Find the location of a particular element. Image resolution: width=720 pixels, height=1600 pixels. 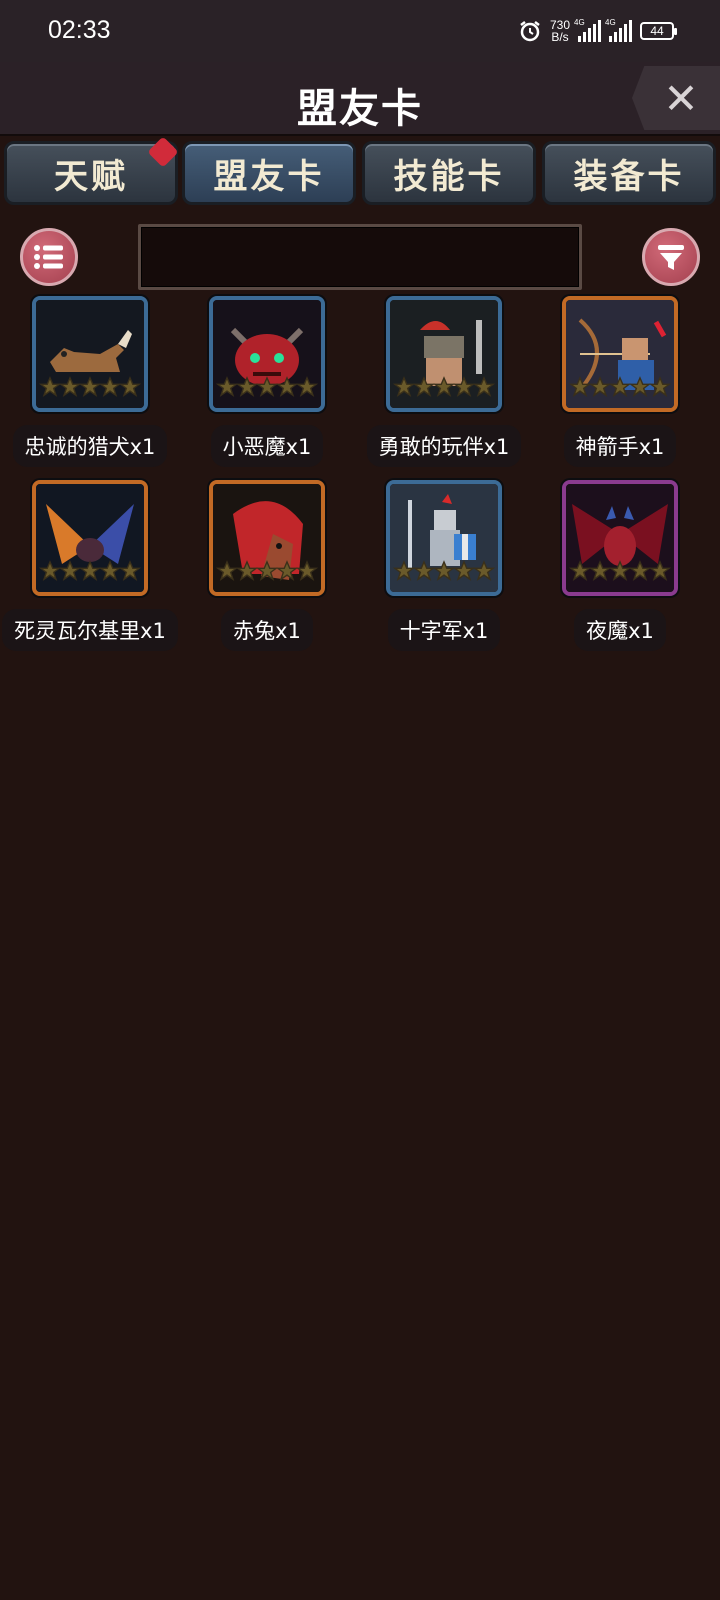

ally-card: 十字军x1 is located at coordinates (444, 566).